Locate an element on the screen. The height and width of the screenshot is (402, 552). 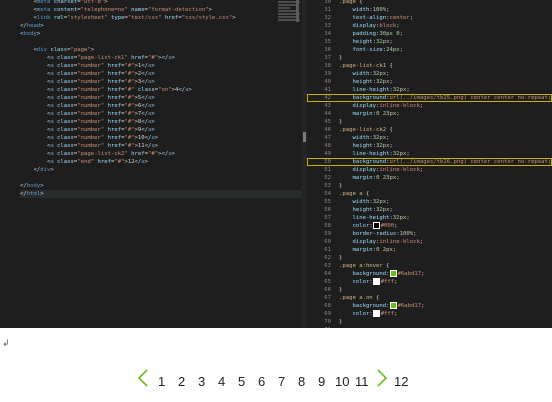
line-number: 57 is located at coordinates (327, 218).